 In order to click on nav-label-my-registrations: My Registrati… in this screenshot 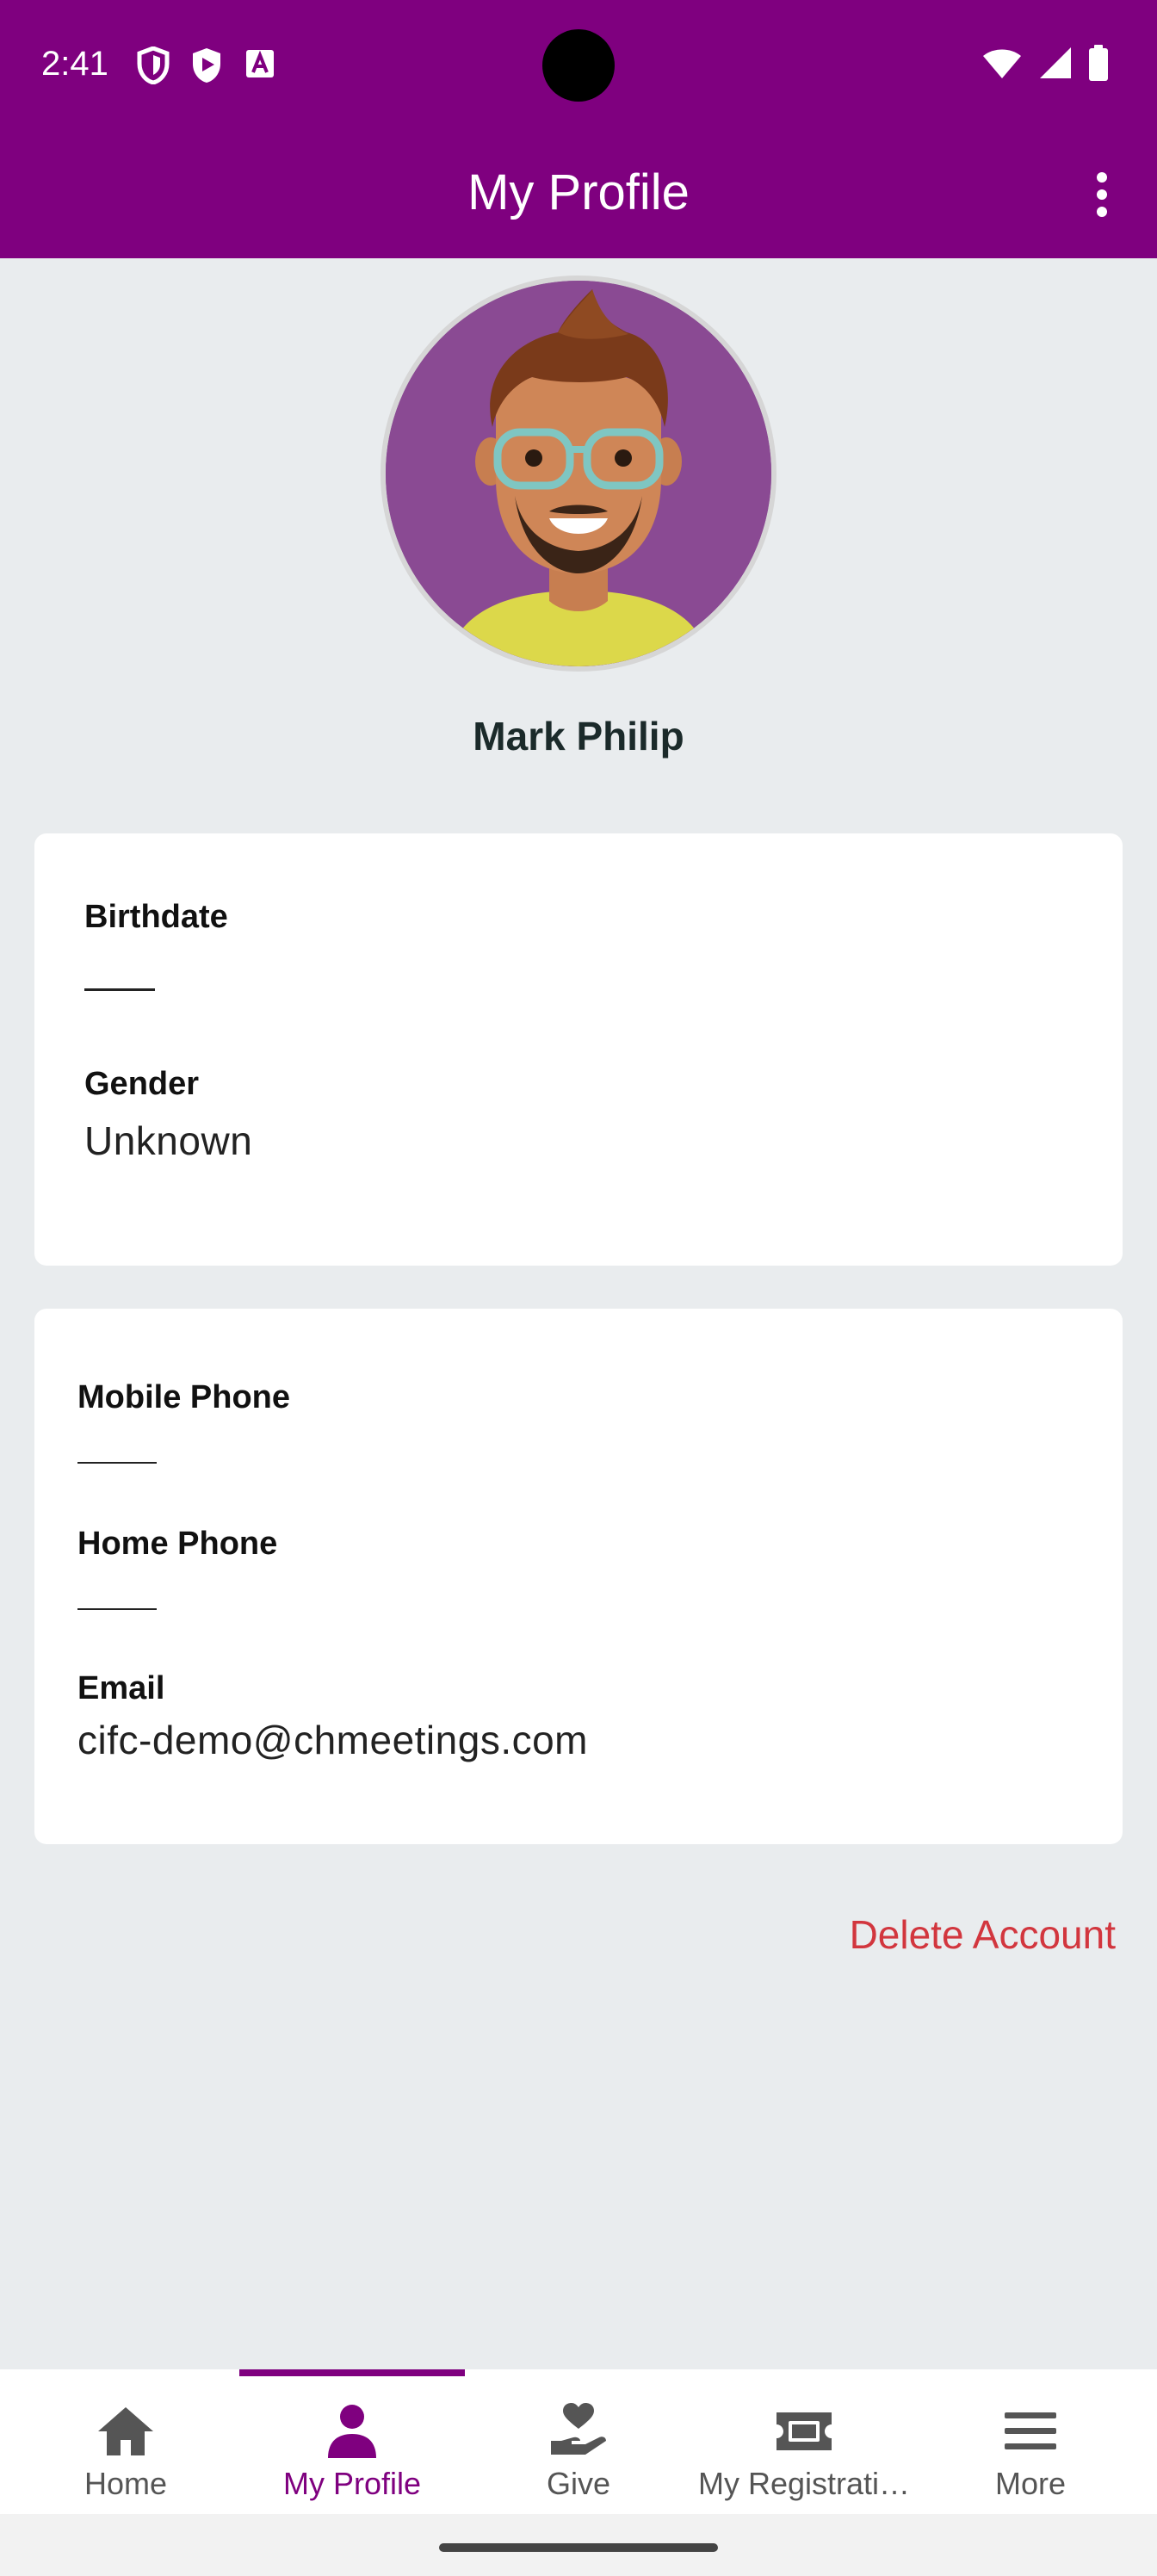, I will do `click(804, 2483)`.